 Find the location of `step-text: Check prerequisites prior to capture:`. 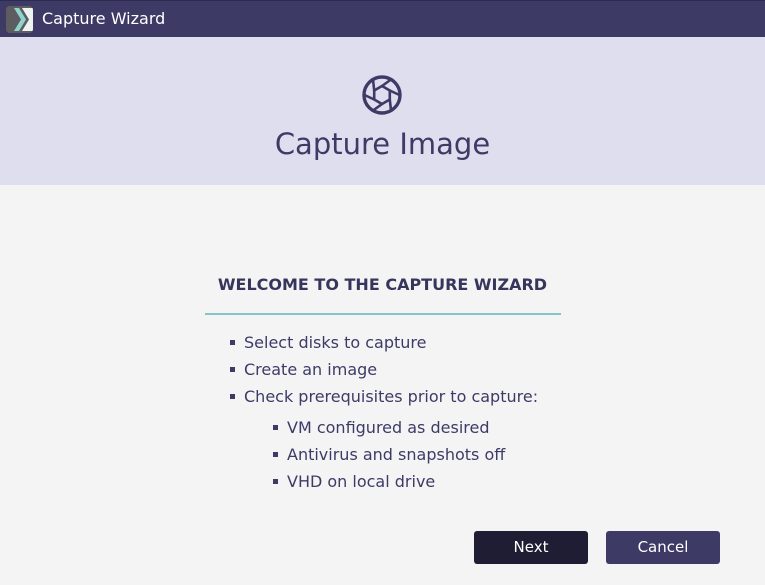

step-text: Check prerequisites prior to capture: is located at coordinates (391, 396).